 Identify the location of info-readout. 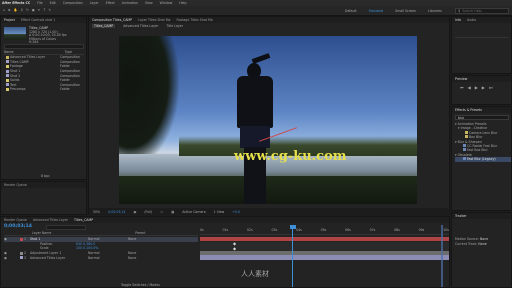
(482, 32).